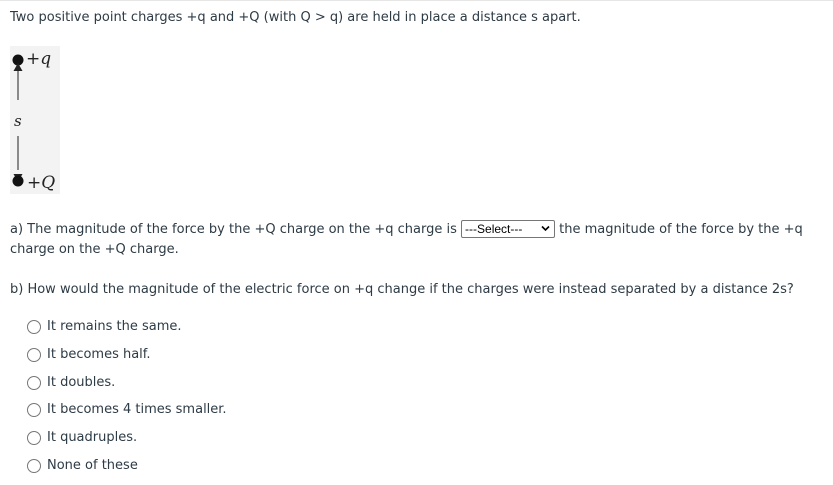 Image resolution: width=833 pixels, height=485 pixels. Describe the element at coordinates (114, 326) in the screenshot. I see `option-label: It remains the same.` at that location.